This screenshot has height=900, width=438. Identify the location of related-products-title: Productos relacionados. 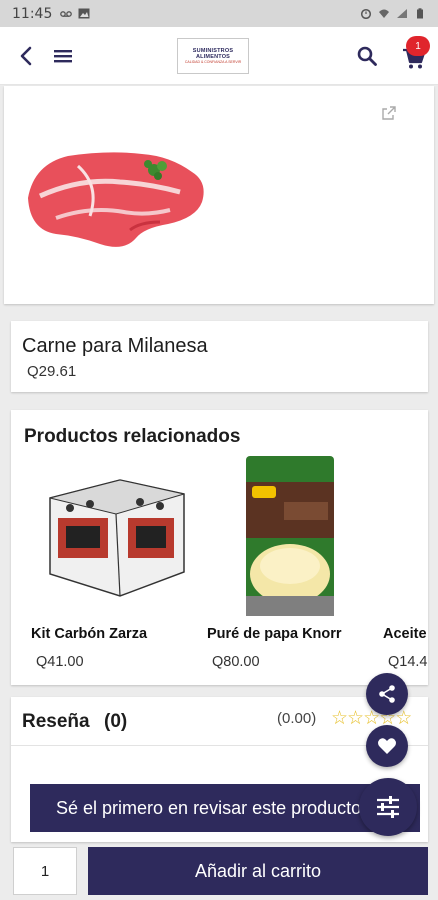
(132, 436).